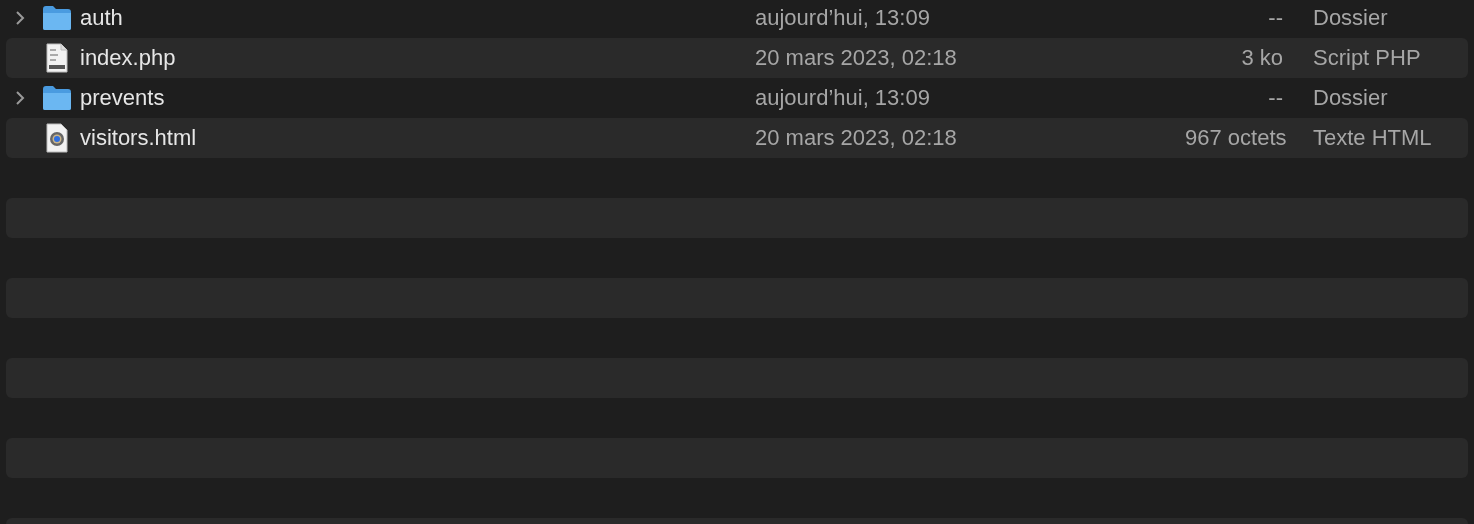 The image size is (1474, 524). I want to click on file-type: Script PHP, so click(1367, 58).